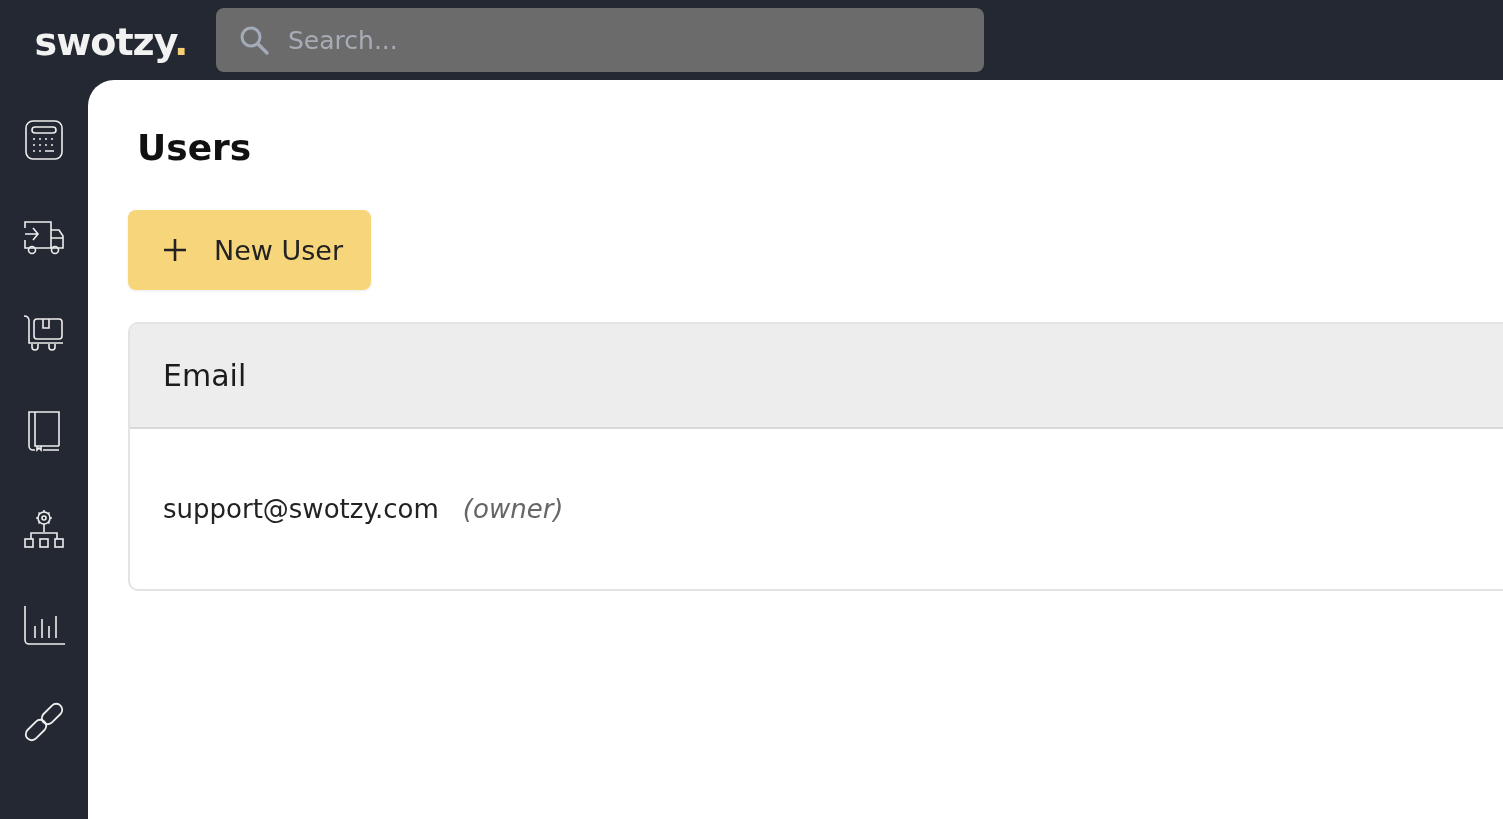 The height and width of the screenshot is (819, 1503). Describe the element at coordinates (110, 42) in the screenshot. I see `logo: swotzy.` at that location.